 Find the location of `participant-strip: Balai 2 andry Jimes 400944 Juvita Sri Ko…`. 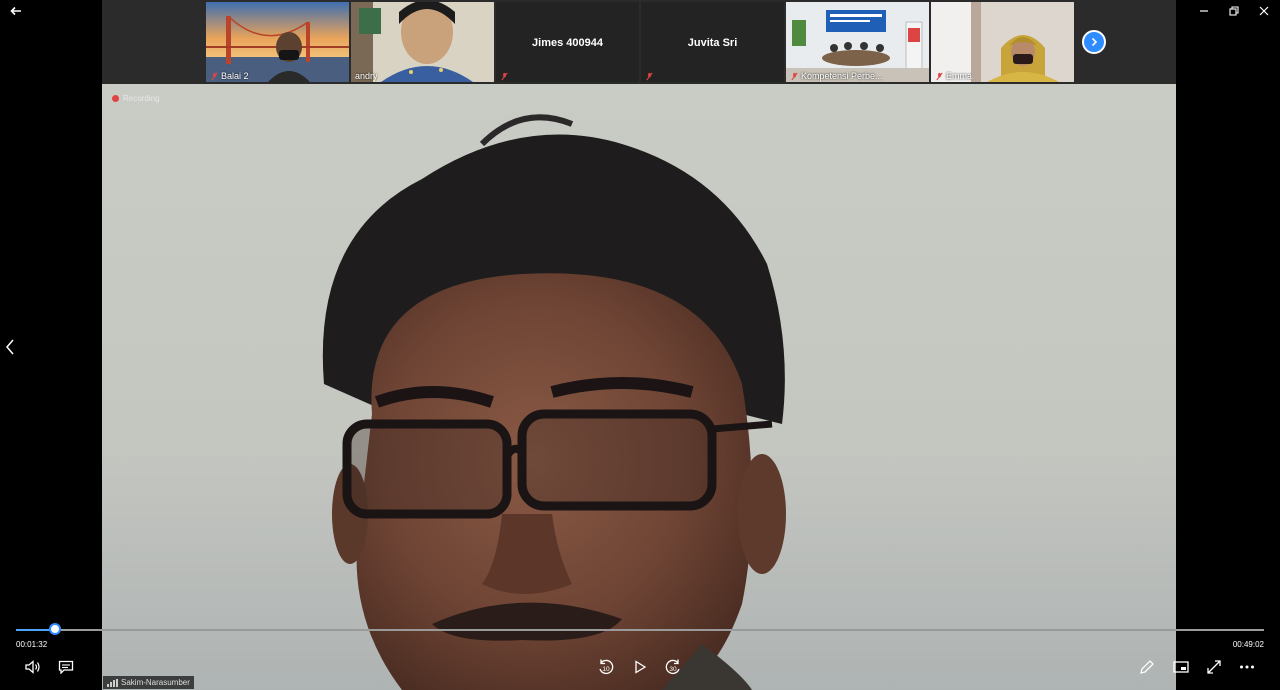

participant-strip: Balai 2 andry Jimes 400944 Juvita Sri Ko… is located at coordinates (639, 42).